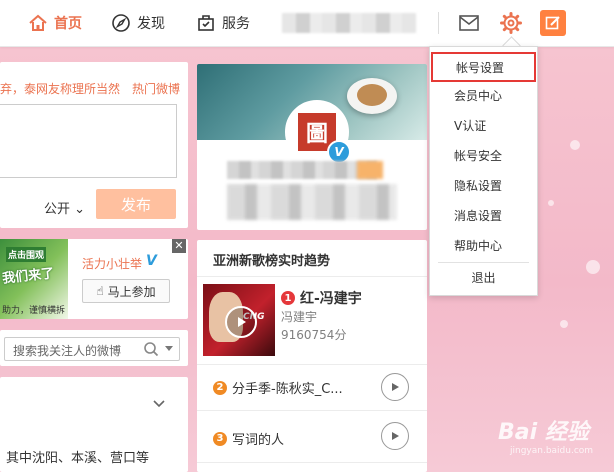 The height and width of the screenshot is (472, 614). What do you see at coordinates (88, 141) in the screenshot?
I see `compose-textarea` at bounding box center [88, 141].